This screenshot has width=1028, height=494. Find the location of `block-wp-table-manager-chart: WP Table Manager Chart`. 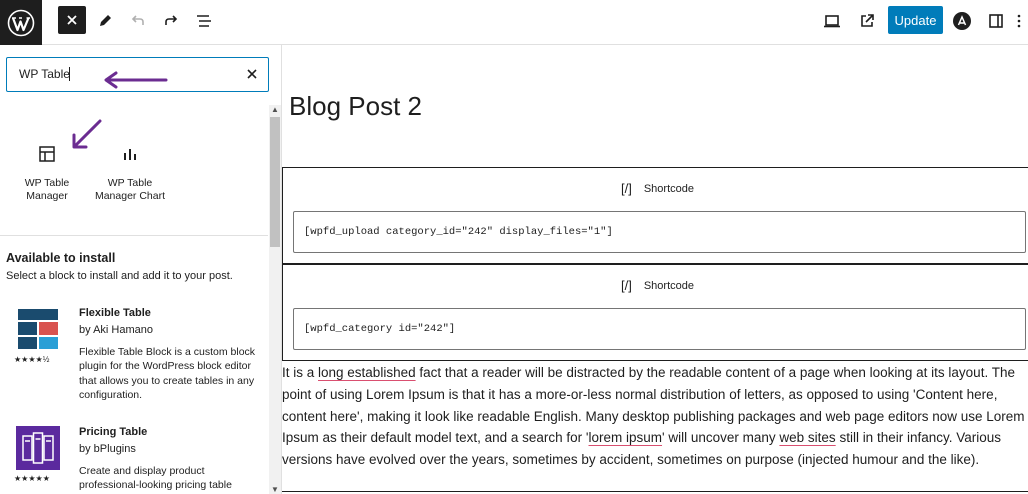

block-wp-table-manager-chart: WP Table Manager Chart is located at coordinates (130, 174).